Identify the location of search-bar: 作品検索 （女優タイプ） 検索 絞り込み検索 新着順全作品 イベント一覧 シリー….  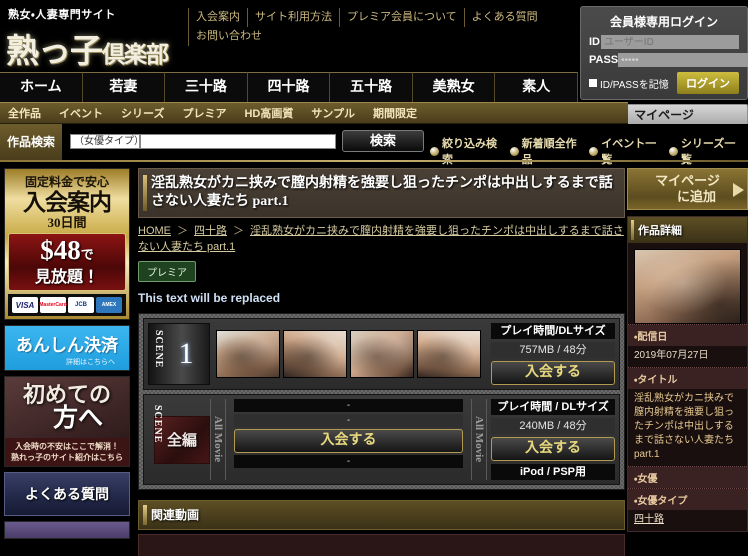
(374, 145).